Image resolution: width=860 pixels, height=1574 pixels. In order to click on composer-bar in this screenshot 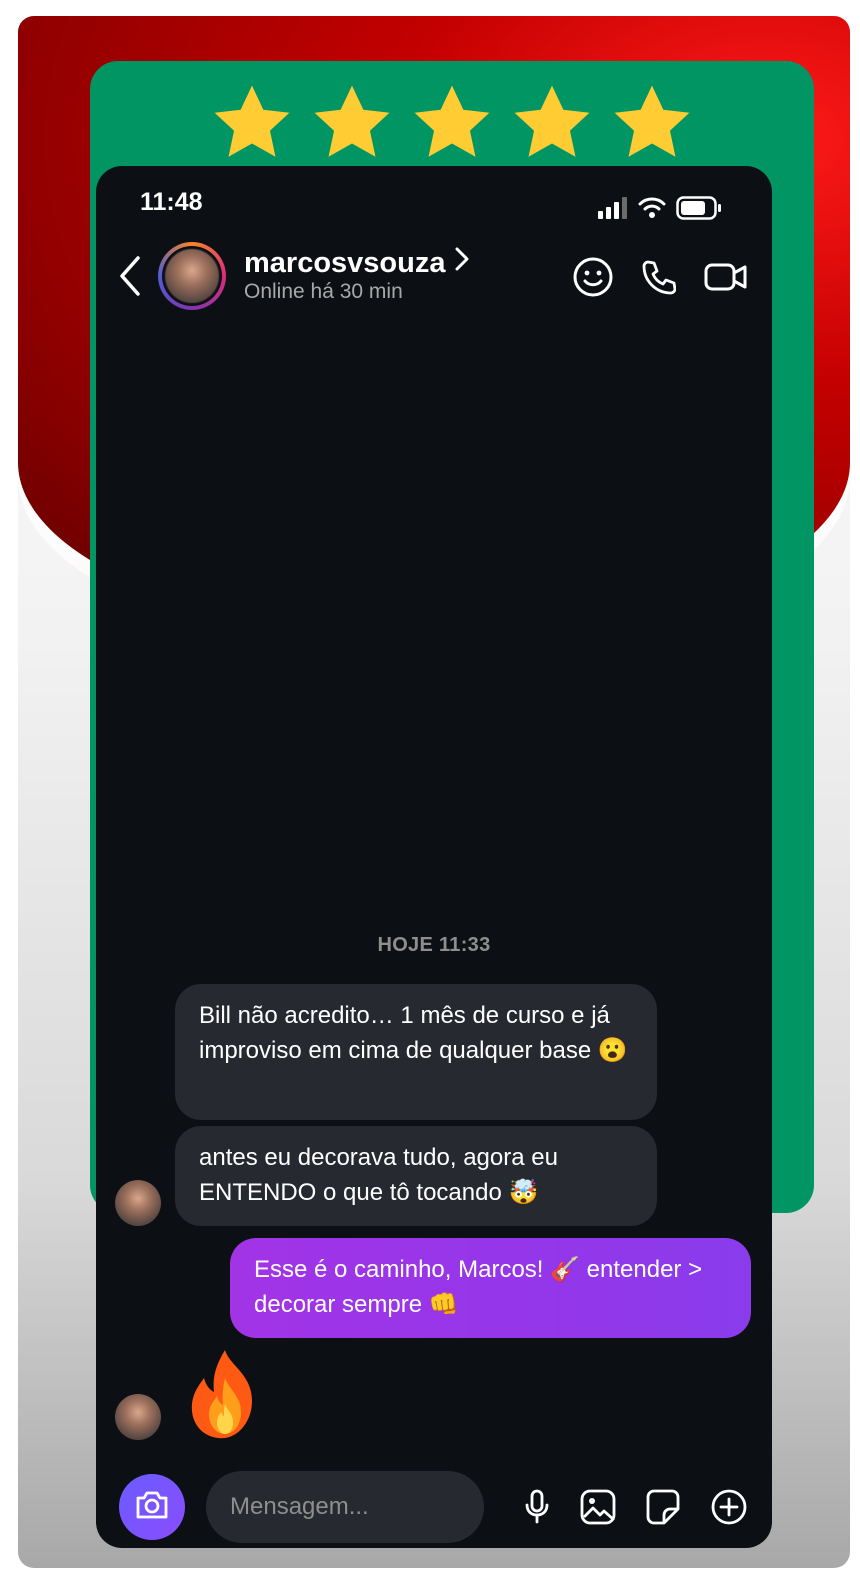, I will do `click(434, 1507)`.